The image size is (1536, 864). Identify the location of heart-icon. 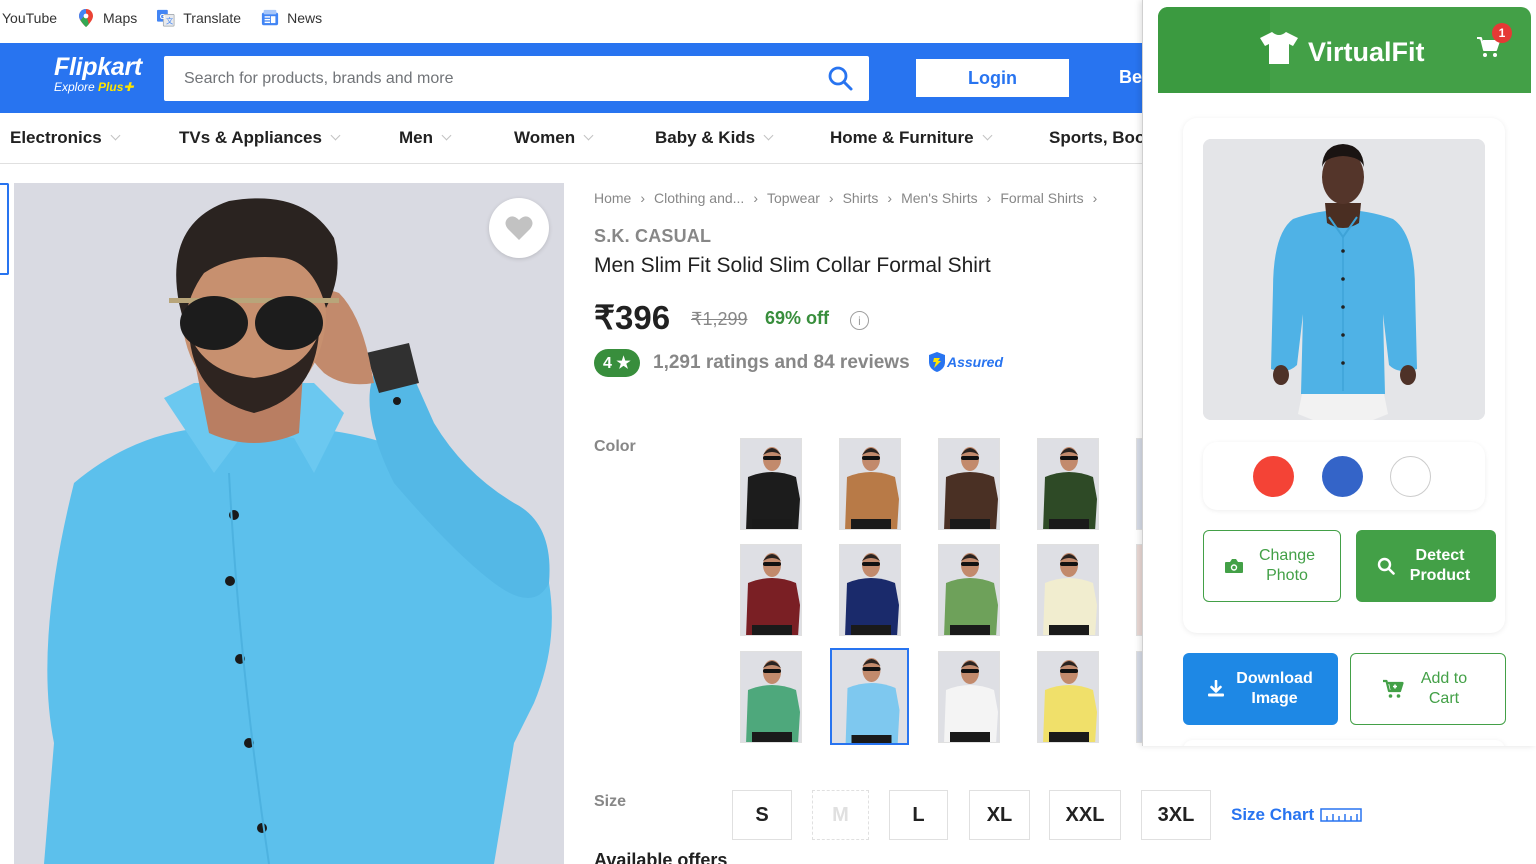
(519, 228).